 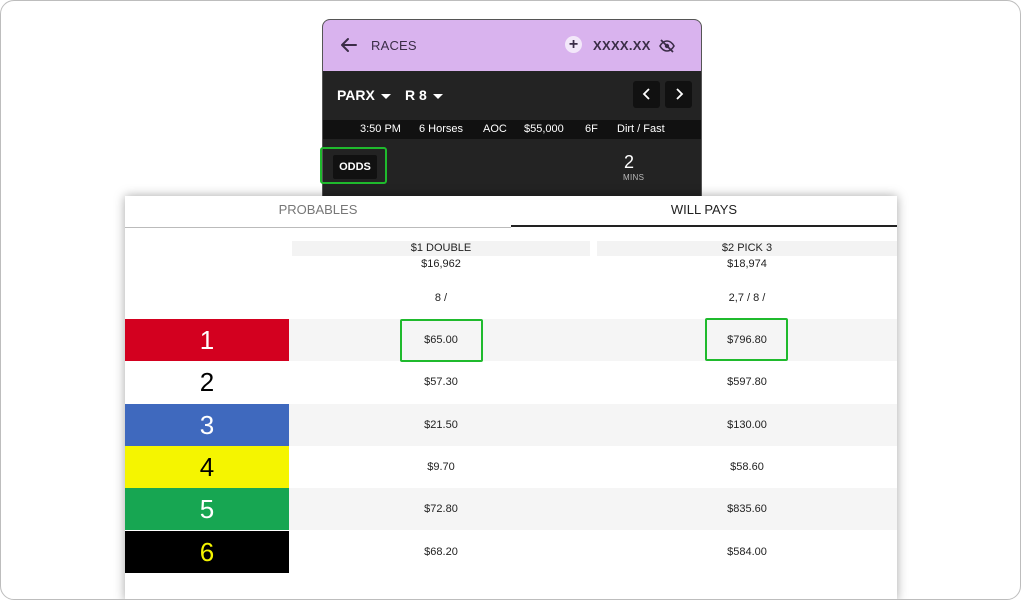 I want to click on back-arrow-icon, so click(x=349, y=45).